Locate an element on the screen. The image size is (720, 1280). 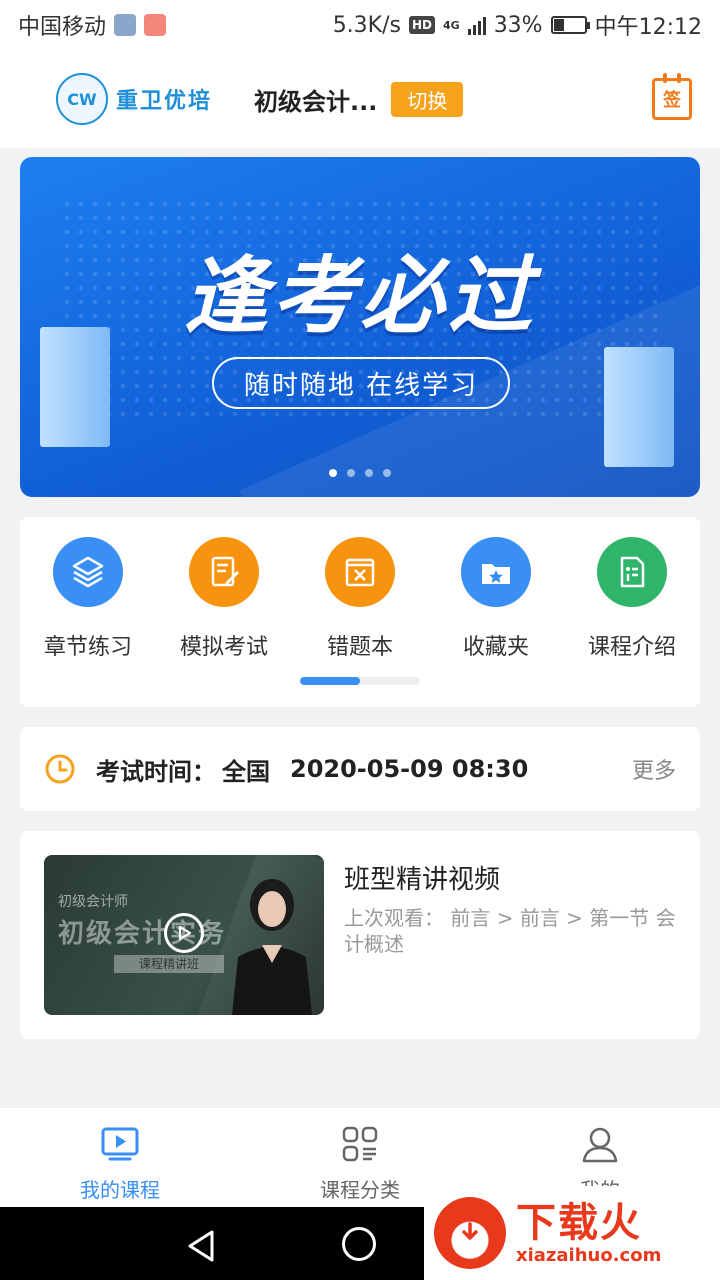
exam-time-card: 考试时间： 全国 2020-05-09 08:30 更多 is located at coordinates (360, 769).